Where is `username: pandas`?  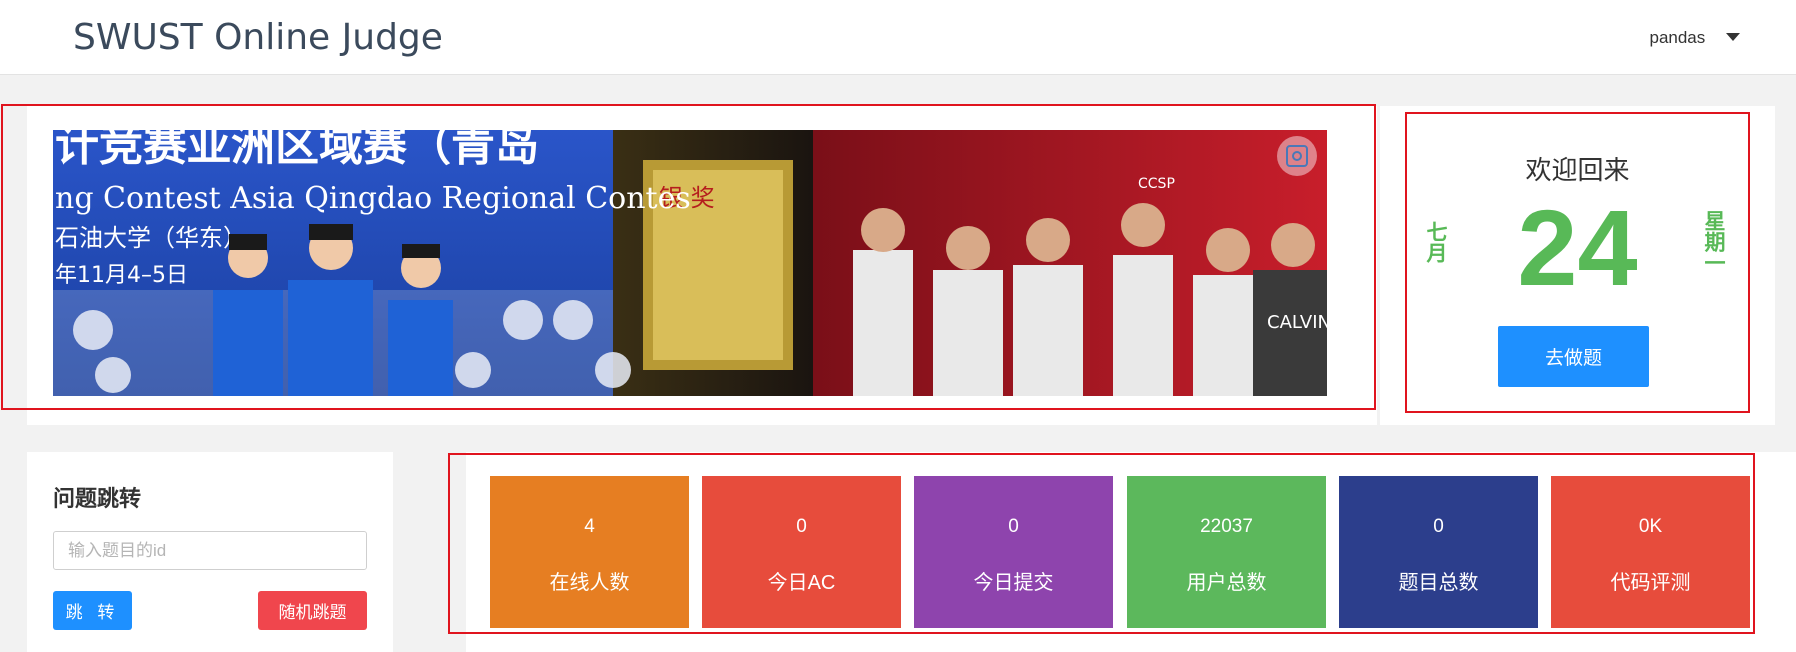
username: pandas is located at coordinates (1677, 37).